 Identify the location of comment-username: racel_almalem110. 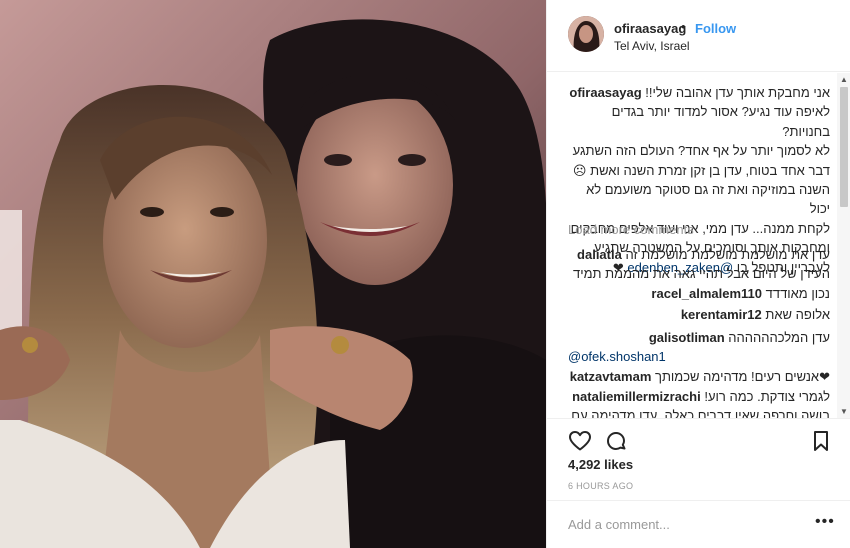
(706, 293).